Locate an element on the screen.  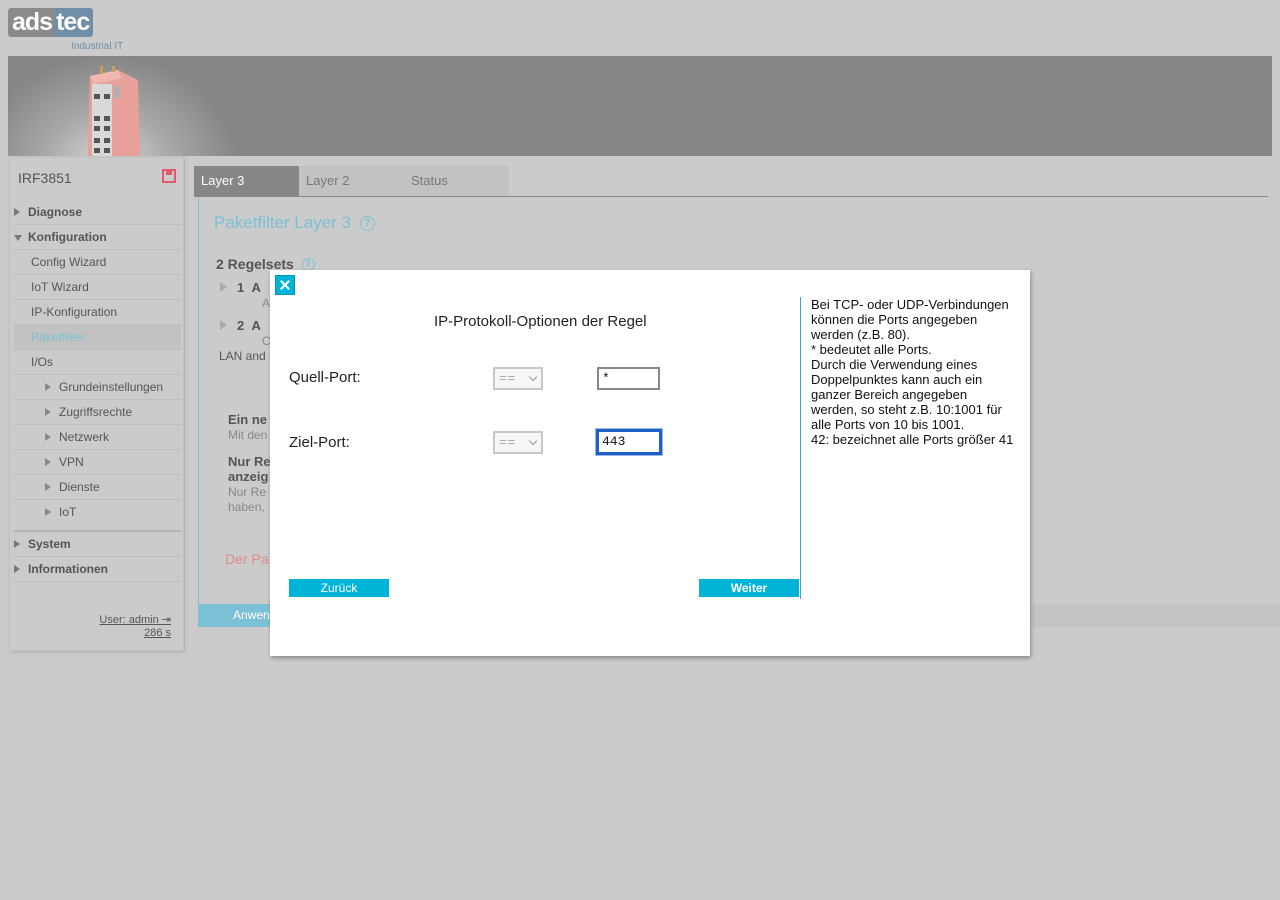
only-rules-text-2: haben, is located at coordinates (246, 507).